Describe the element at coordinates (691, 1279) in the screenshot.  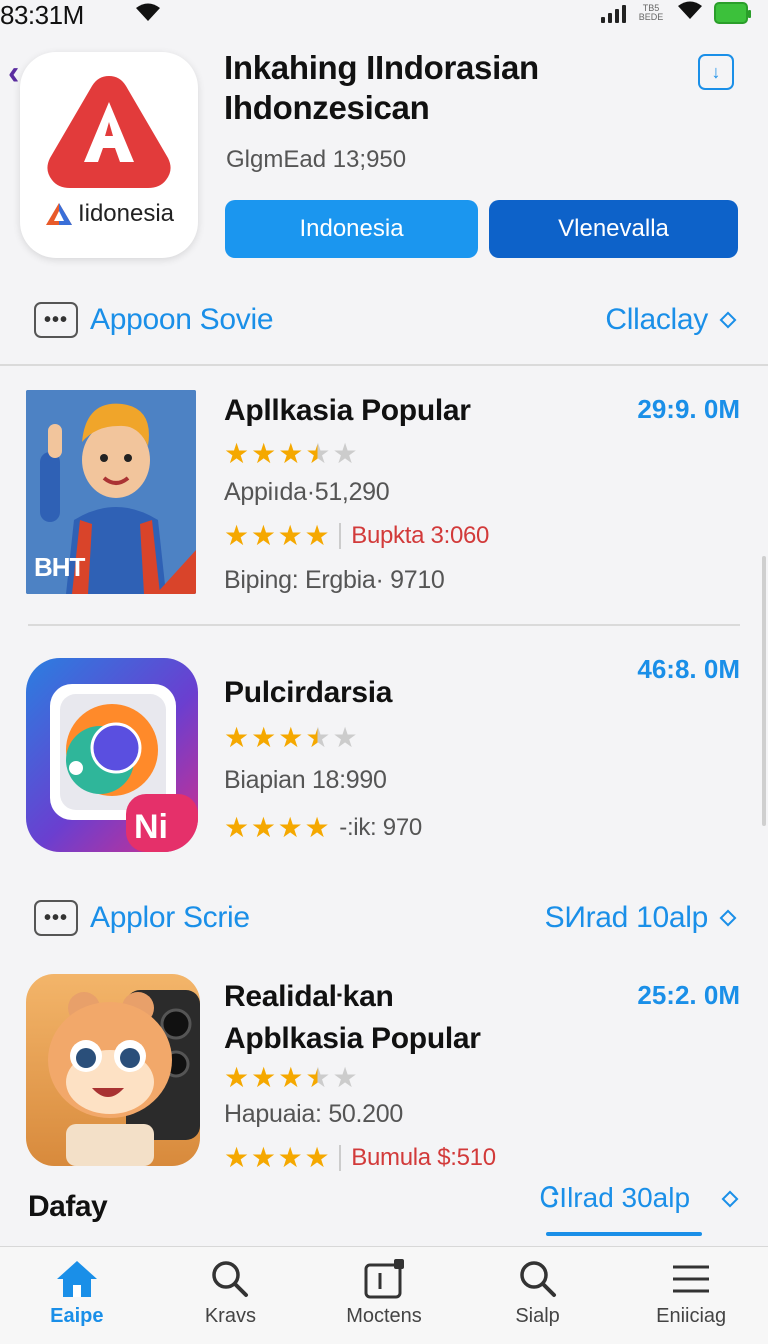
I see `menu-icon` at that location.